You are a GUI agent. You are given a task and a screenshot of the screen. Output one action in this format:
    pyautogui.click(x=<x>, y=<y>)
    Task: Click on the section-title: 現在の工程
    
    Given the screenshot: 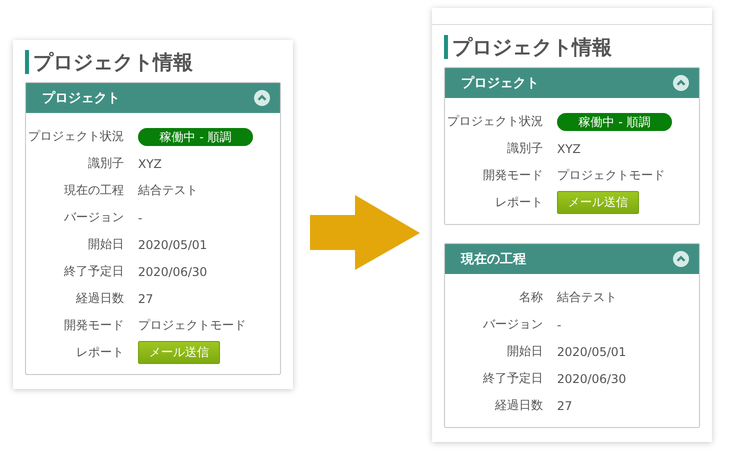 What is the action you would take?
    pyautogui.click(x=493, y=259)
    